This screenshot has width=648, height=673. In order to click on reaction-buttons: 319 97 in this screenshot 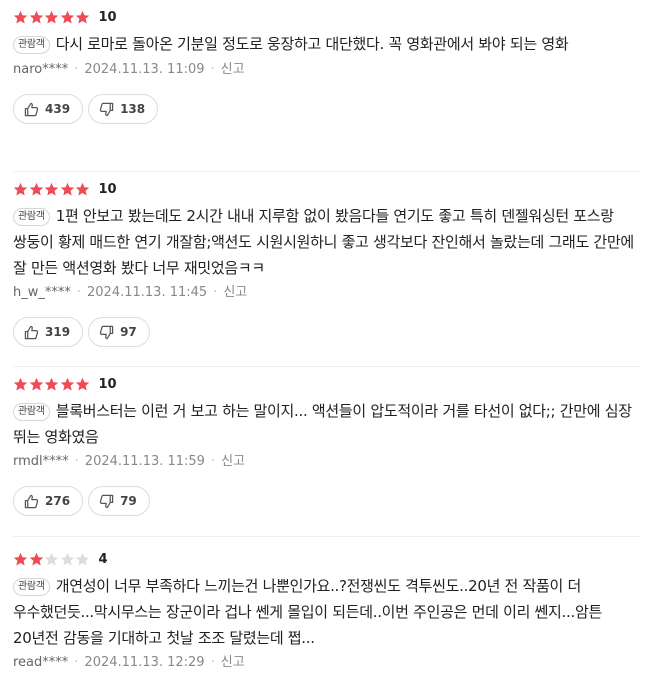, I will do `click(324, 332)`.